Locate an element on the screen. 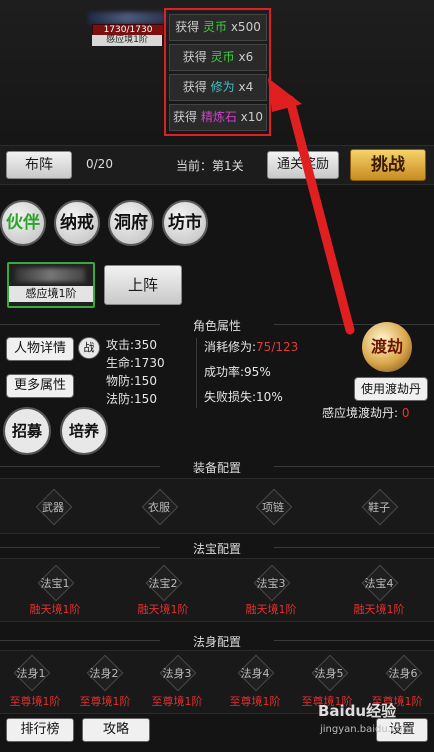 The width and height of the screenshot is (434, 752). equip-slot-shoes: 鞋子 is located at coordinates (379, 506).